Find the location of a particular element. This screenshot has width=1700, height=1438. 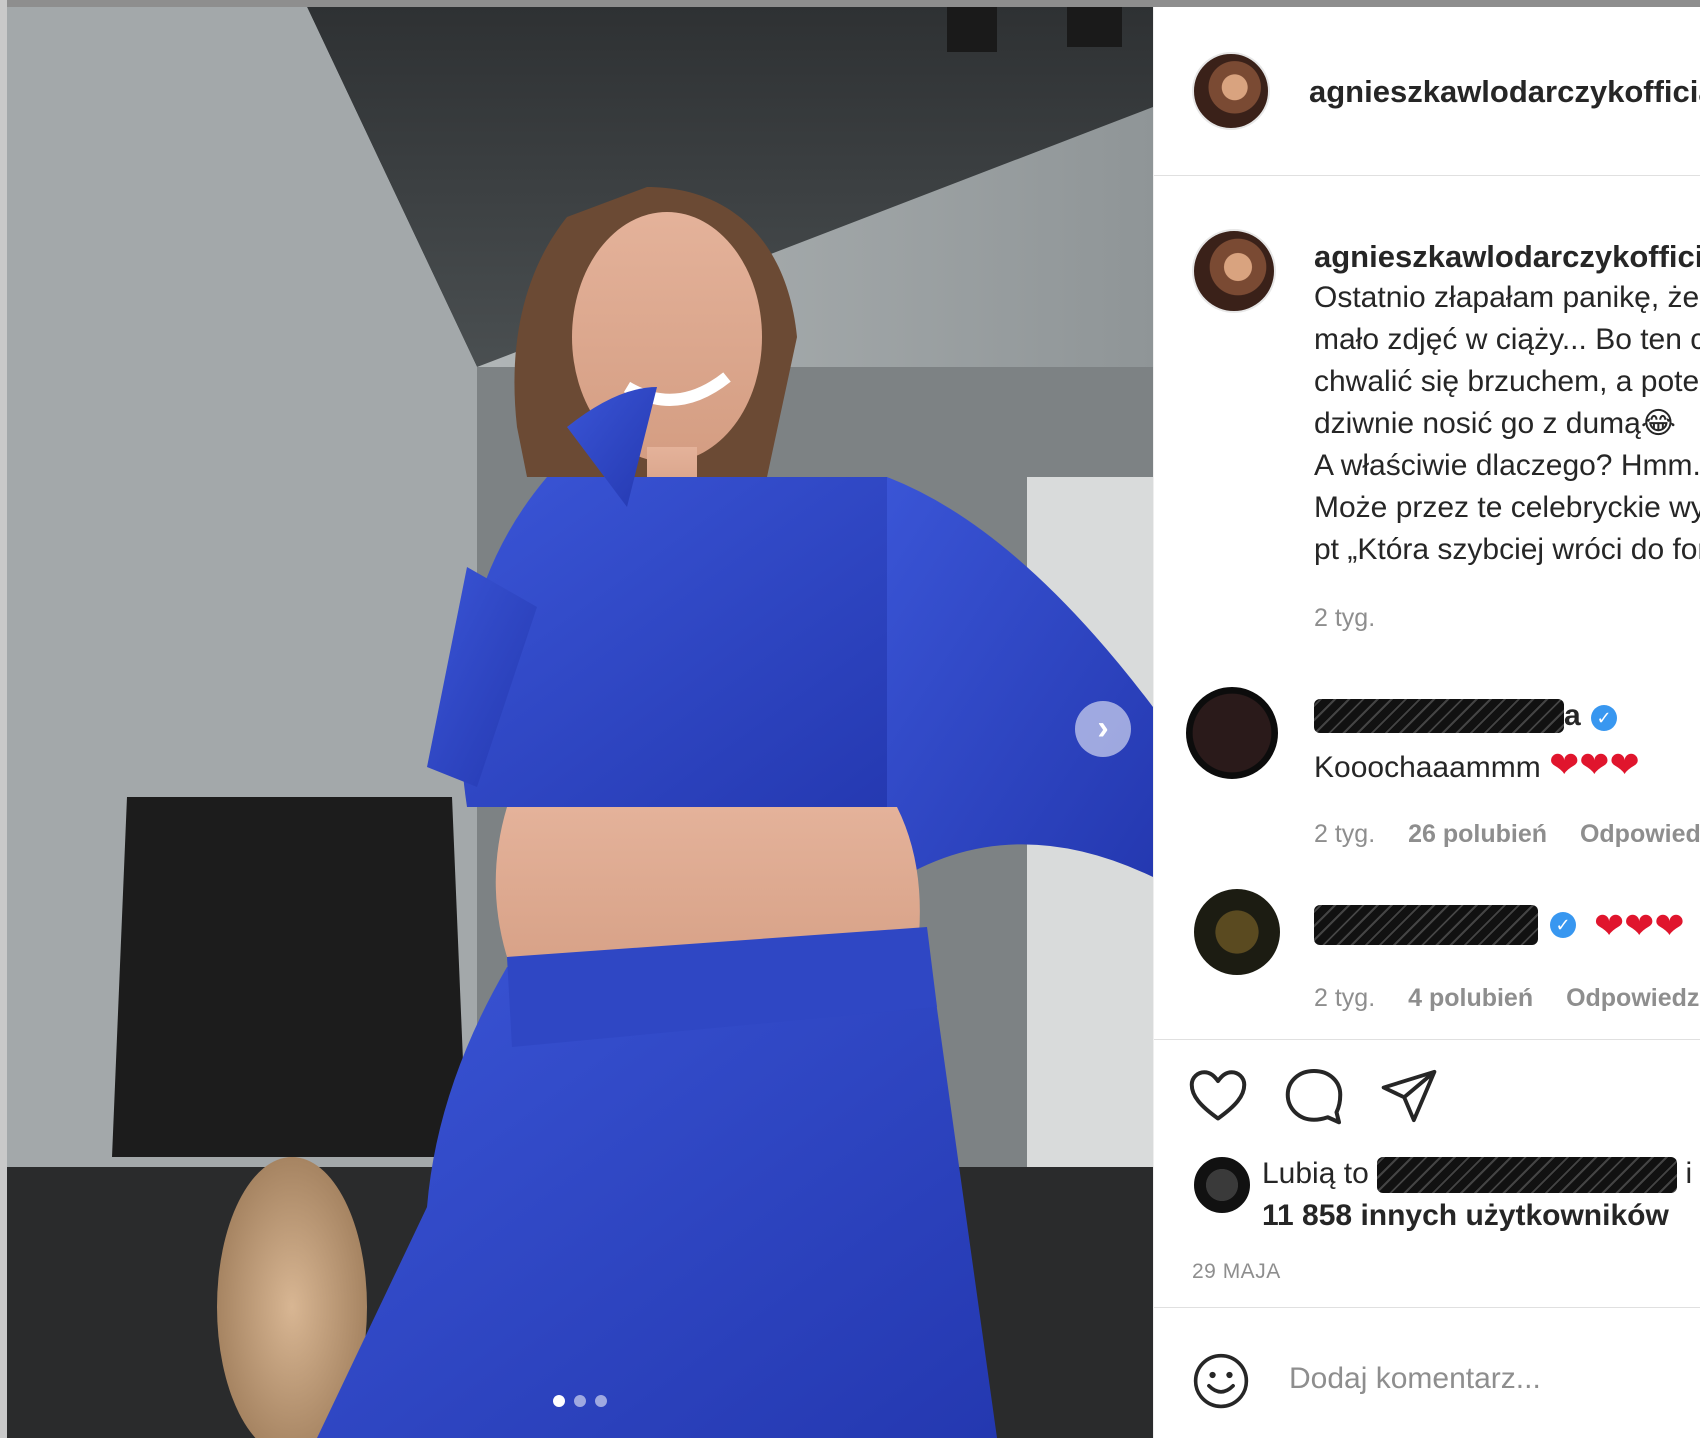

action-bar is located at coordinates (1313, 1096).